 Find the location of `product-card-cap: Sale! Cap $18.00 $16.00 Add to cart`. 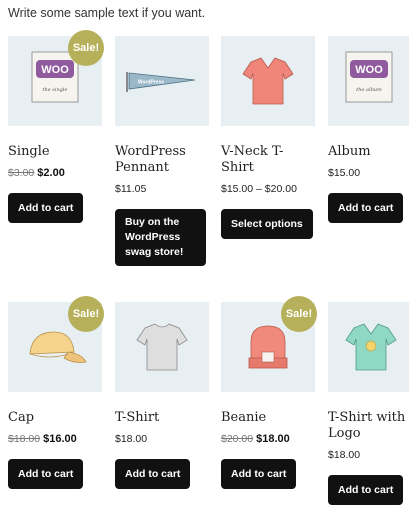

product-card-cap: Sale! Cap $18.00 $16.00 Add to cart is located at coordinates (56, 392).